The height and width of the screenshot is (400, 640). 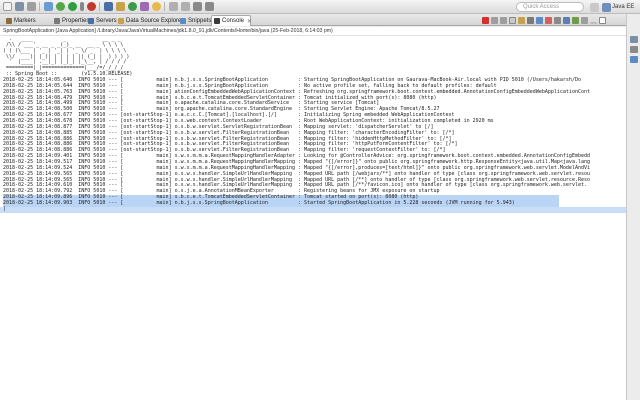 I want to click on tab-markers: Markers, so click(x=20, y=20).